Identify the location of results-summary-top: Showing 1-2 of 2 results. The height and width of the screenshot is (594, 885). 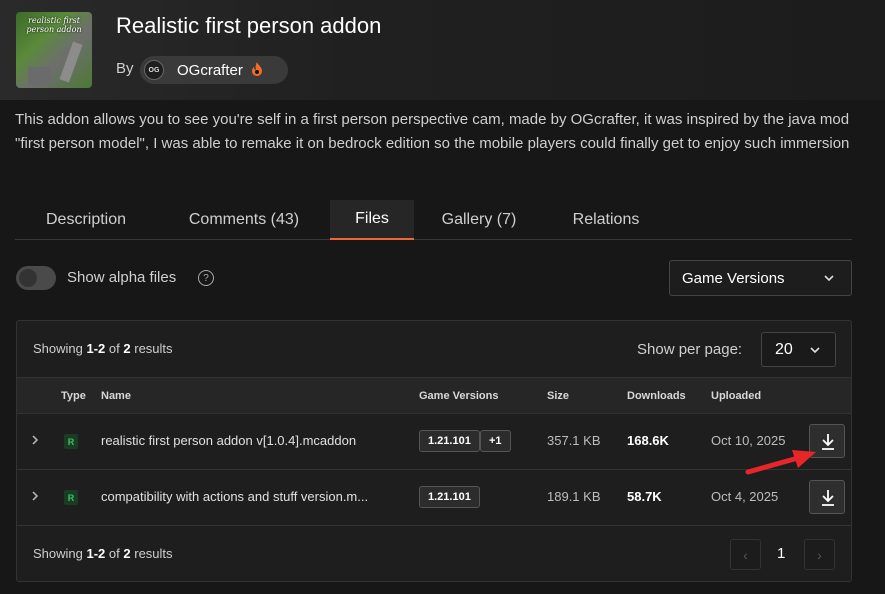
(103, 348).